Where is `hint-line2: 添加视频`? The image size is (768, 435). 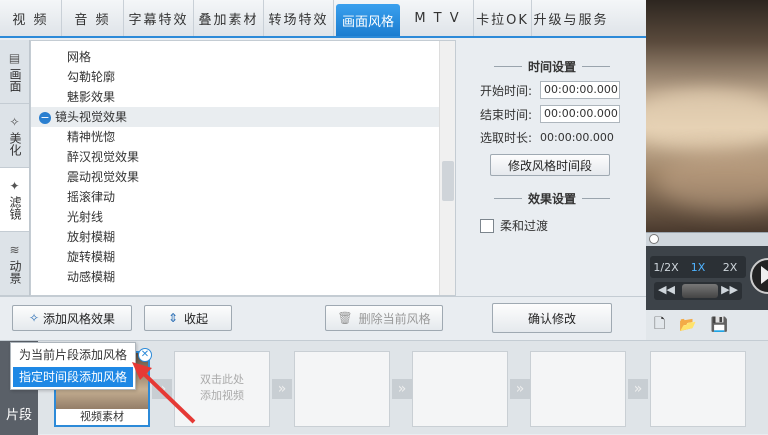
hint-line2: 添加视频 is located at coordinates (222, 395).